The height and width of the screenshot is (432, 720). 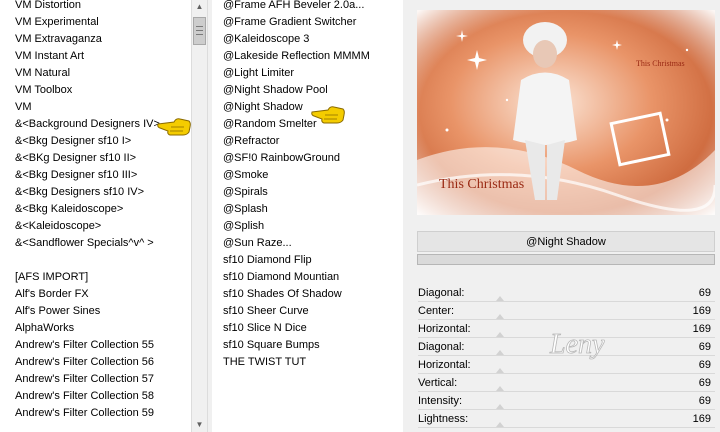 I want to click on filter-item: @Splish, so click(x=243, y=226).